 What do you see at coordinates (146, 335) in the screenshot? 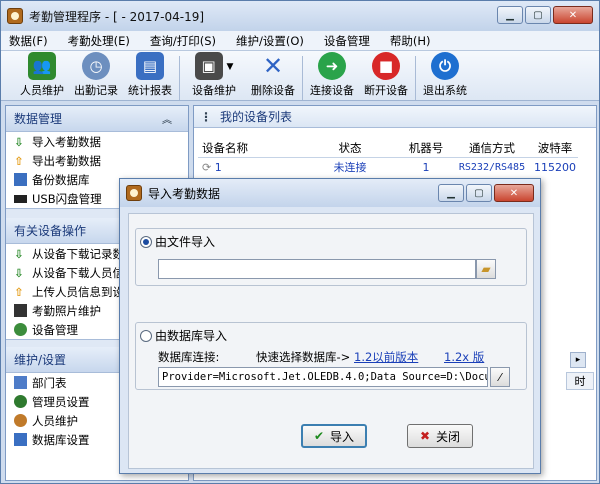
I see `radio-unselected-icon` at bounding box center [146, 335].